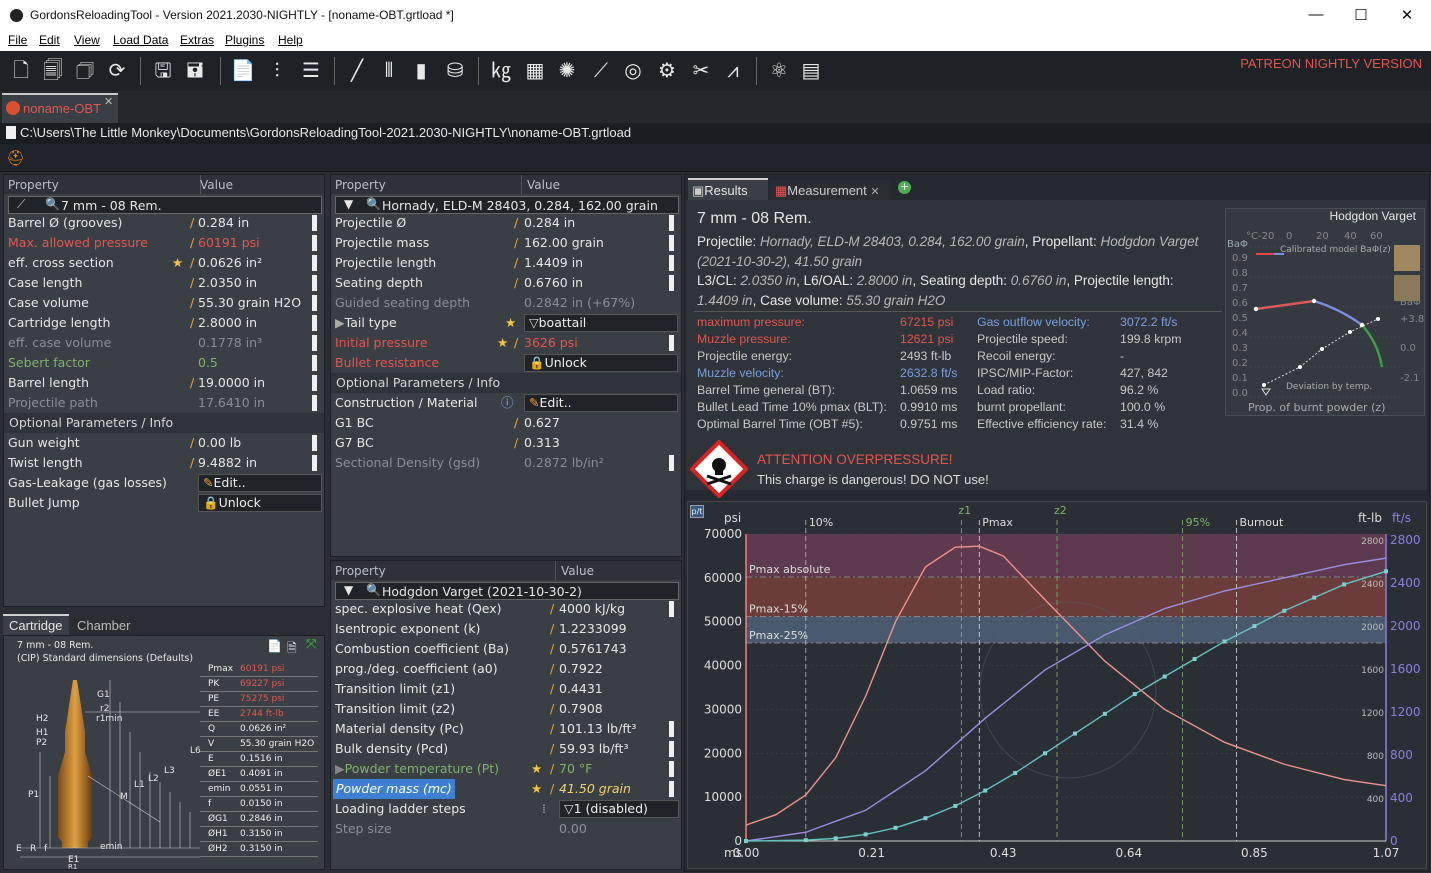 Image resolution: width=1431 pixels, height=873 pixels. Describe the element at coordinates (21, 70) in the screenshot. I see `new-file-icon: 🗋` at that location.